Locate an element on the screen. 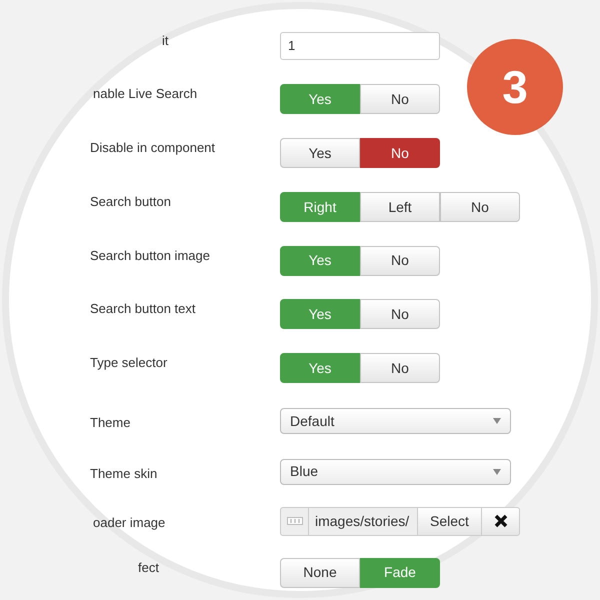  path-field: images/stories/ is located at coordinates (363, 521).